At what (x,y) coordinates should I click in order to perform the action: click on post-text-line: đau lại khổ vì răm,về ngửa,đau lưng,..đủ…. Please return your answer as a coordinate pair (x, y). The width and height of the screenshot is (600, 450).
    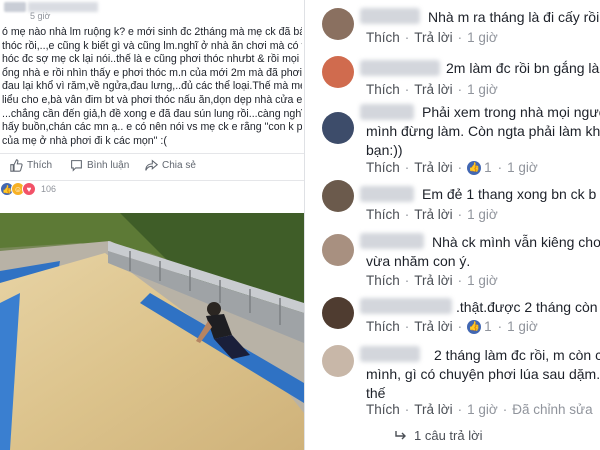
    Looking at the image, I should click on (152, 86).